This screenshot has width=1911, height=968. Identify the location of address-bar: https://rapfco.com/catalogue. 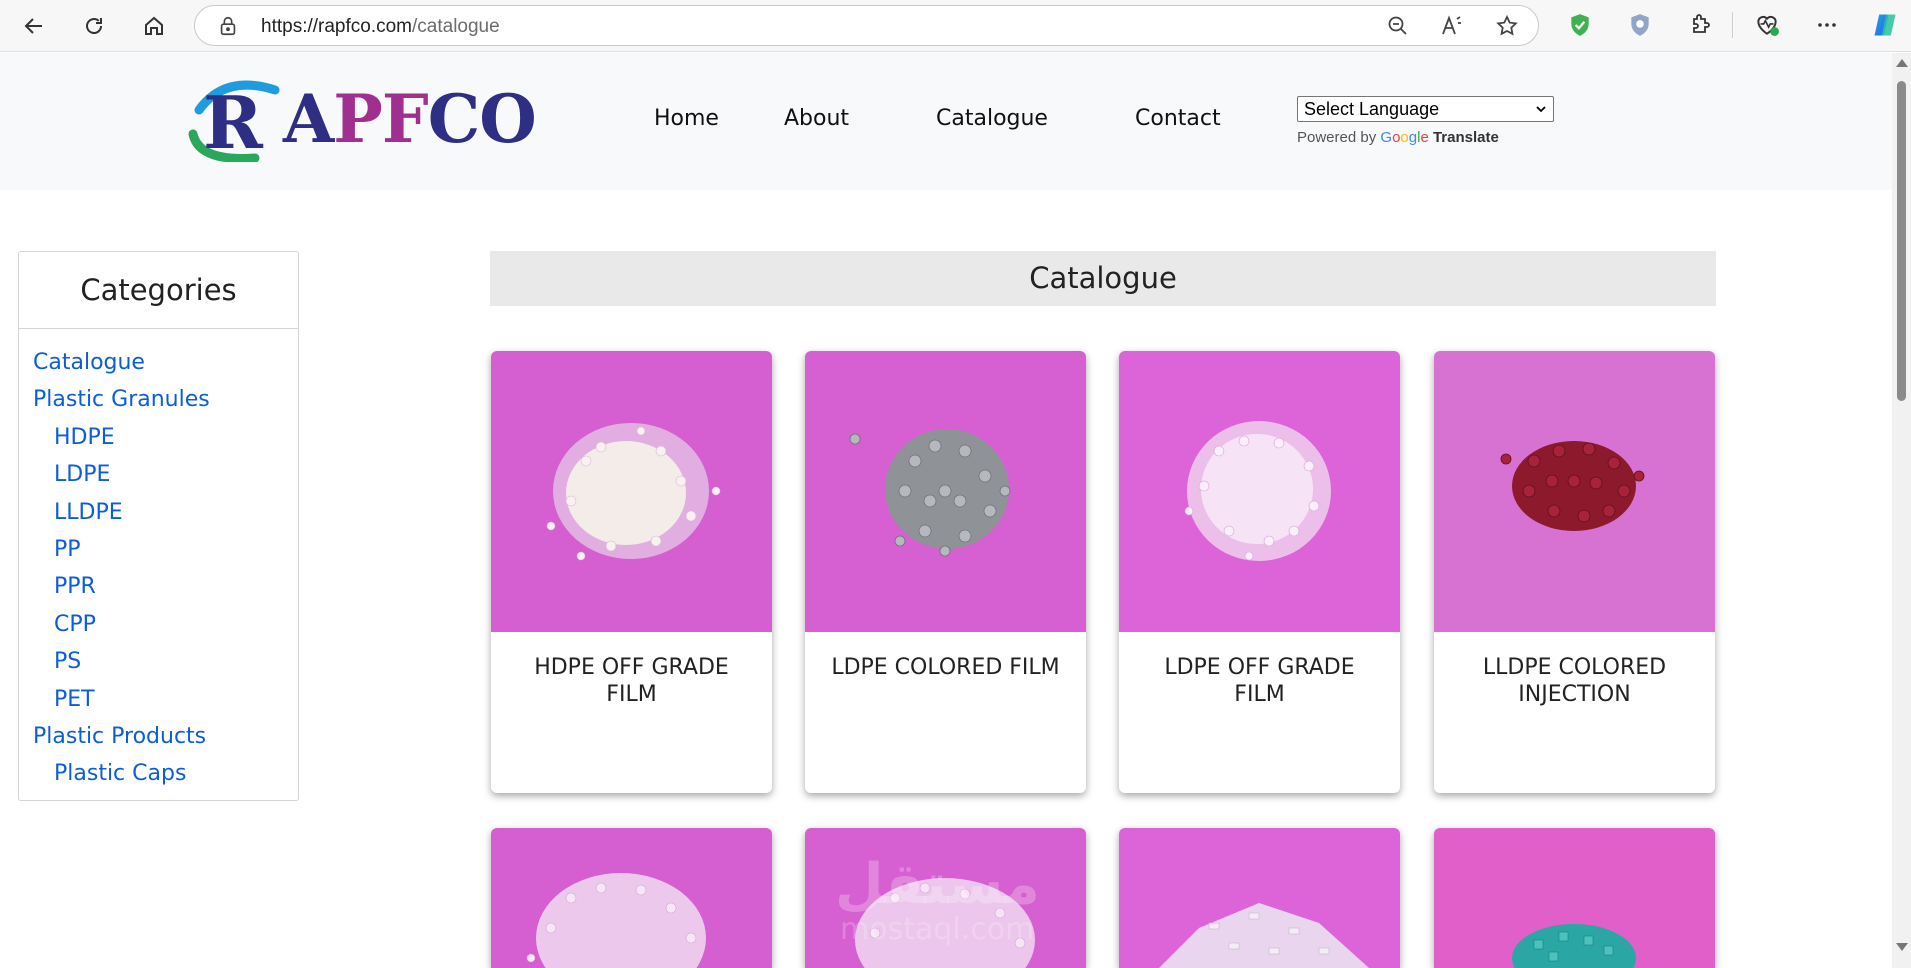
(866, 25).